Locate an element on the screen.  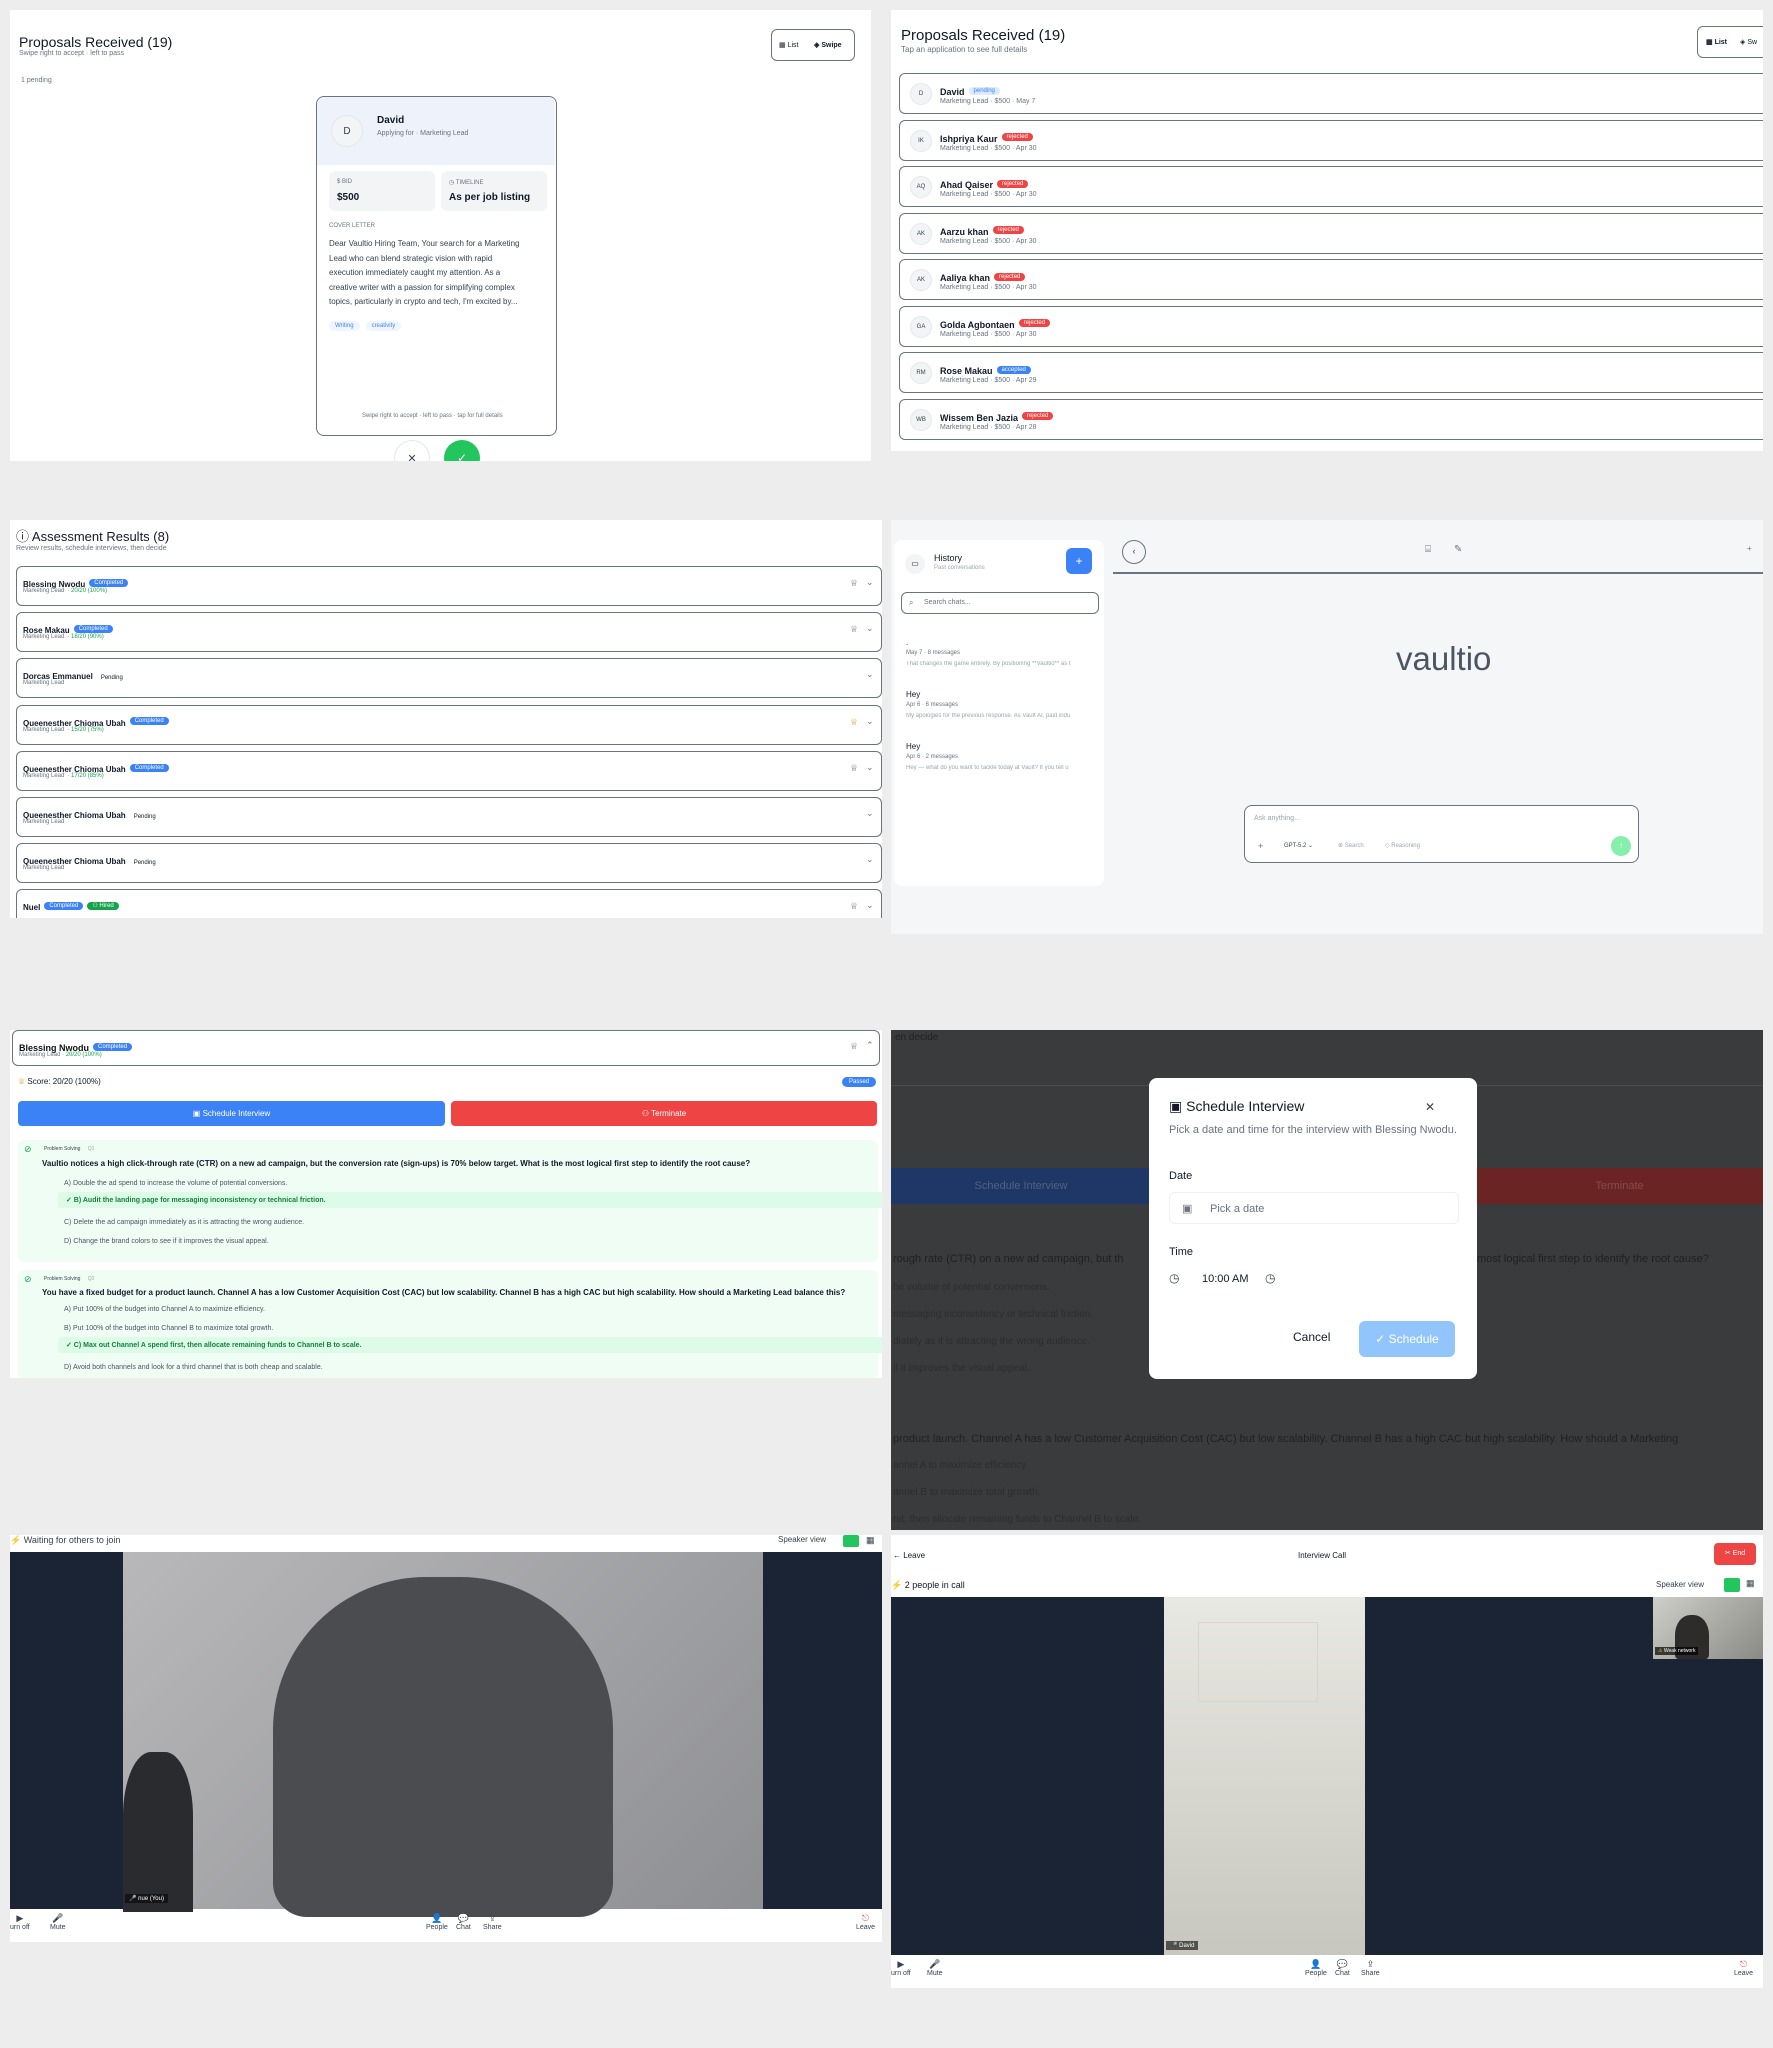
model-selector: GPT-5.2 ⌄ is located at coordinates (1298, 845).